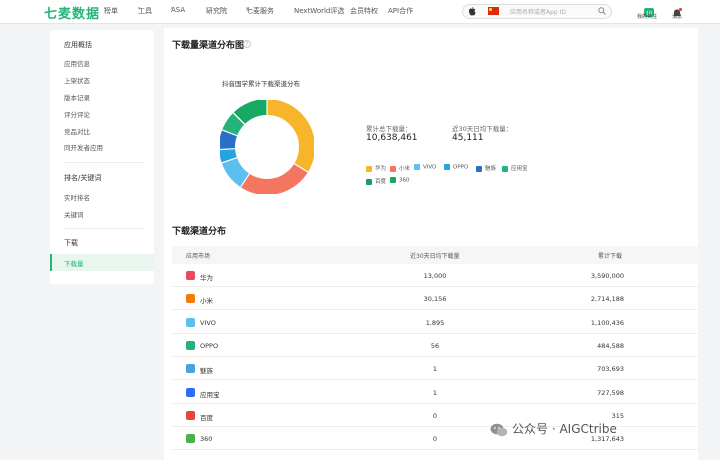 The width and height of the screenshot is (720, 460). What do you see at coordinates (617, 415) in the screenshot?
I see `total-downloads: 315` at bounding box center [617, 415].